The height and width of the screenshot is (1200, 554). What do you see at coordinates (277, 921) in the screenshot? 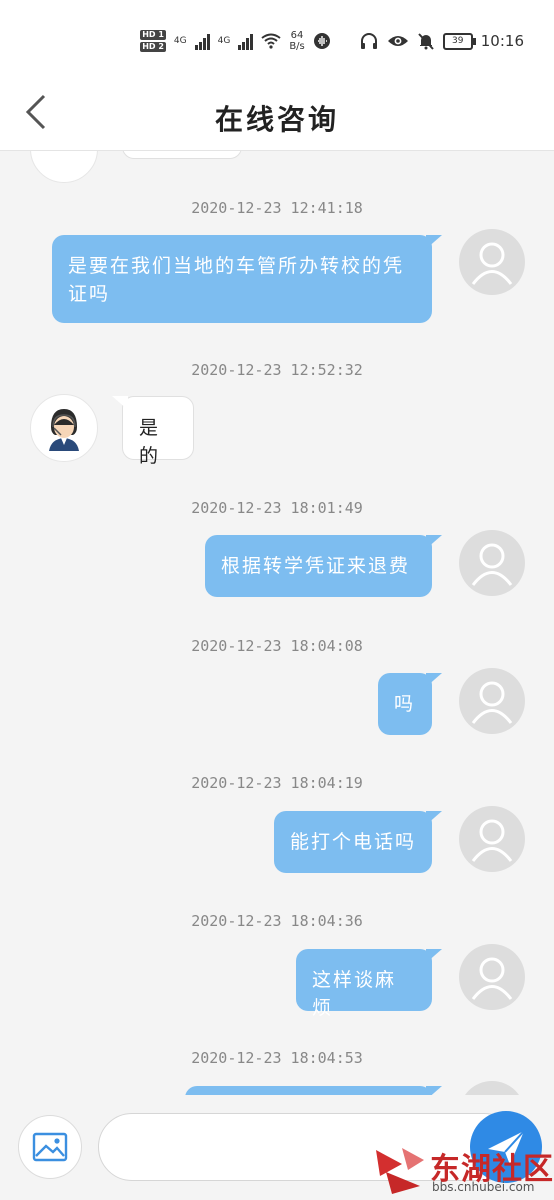
I see `message-timestamp: 2020-12-23 18:04:36` at bounding box center [277, 921].